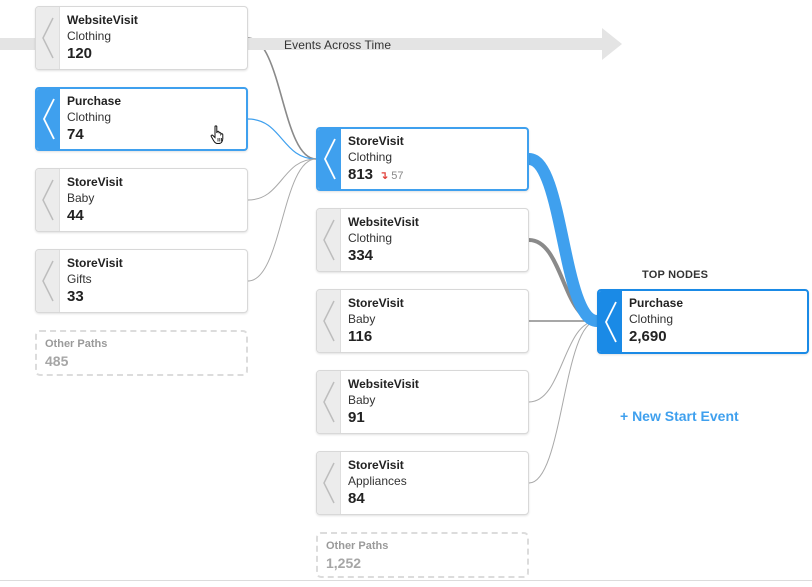 Image resolution: width=812 pixels, height=587 pixels. I want to click on node-websitevisit-baby-step2: WebsiteVisit Baby 91, so click(422, 402).